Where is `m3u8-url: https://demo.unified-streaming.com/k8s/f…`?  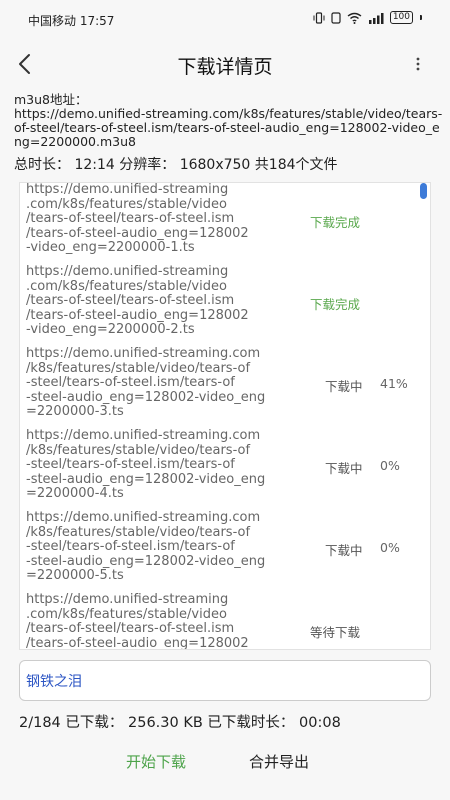 m3u8-url: https://demo.unified-streaming.com/k8s/f… is located at coordinates (228, 127).